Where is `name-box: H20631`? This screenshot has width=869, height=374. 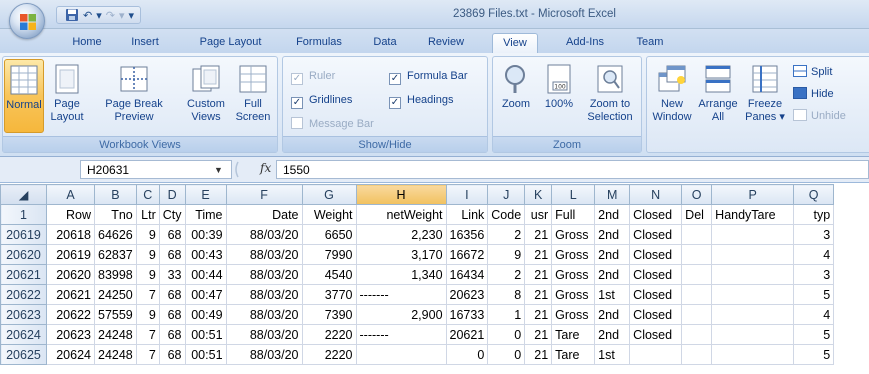
name-box: H20631 is located at coordinates (156, 169).